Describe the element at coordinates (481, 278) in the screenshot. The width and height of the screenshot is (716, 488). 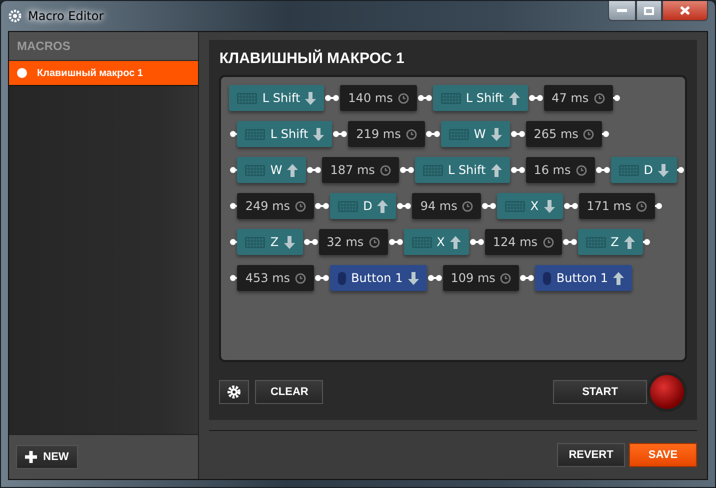
I see `delay-step: 109 ms` at that location.